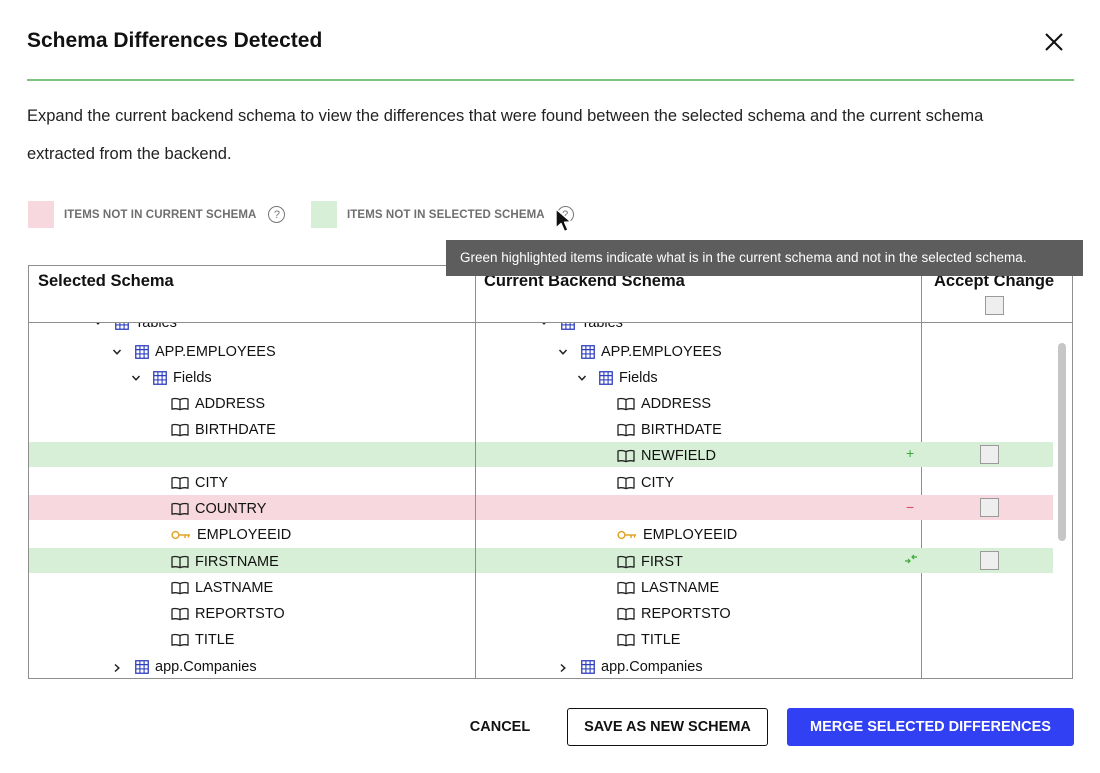 The image size is (1100, 773). I want to click on legend-swatch-green, so click(324, 214).